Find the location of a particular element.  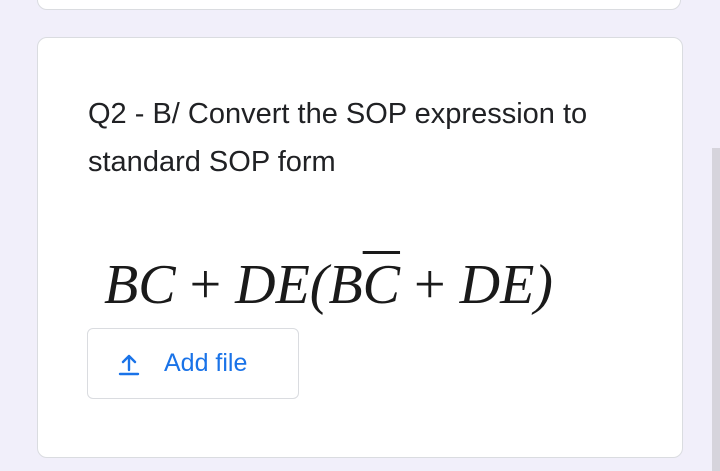

previous-question-card is located at coordinates (359, 5).